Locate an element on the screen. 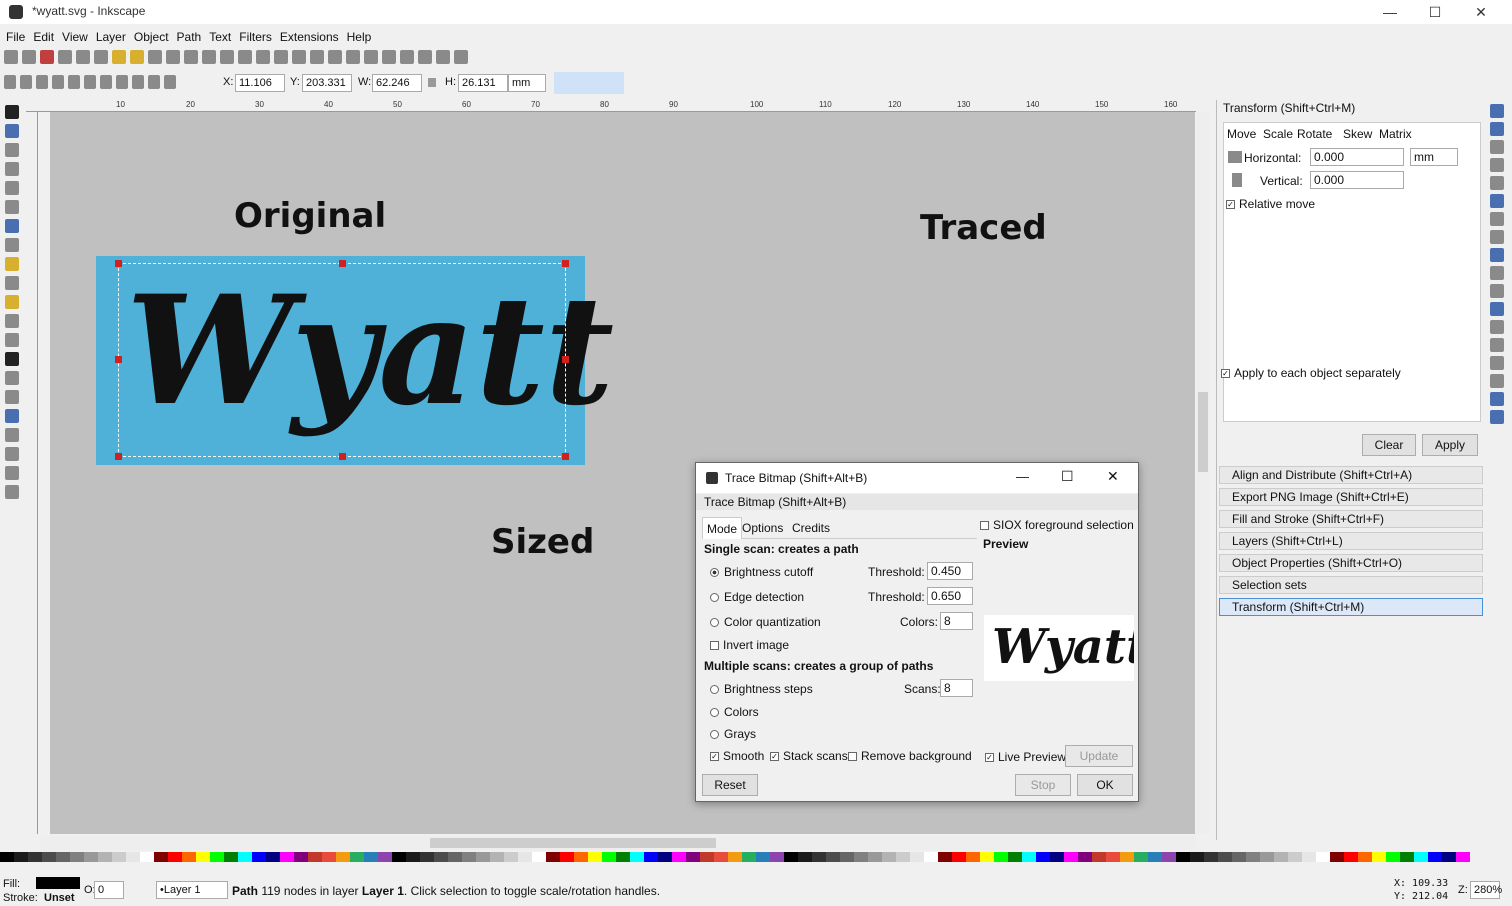 This screenshot has width=1512, height=906. gradient-tool-icon is located at coordinates (12, 435).